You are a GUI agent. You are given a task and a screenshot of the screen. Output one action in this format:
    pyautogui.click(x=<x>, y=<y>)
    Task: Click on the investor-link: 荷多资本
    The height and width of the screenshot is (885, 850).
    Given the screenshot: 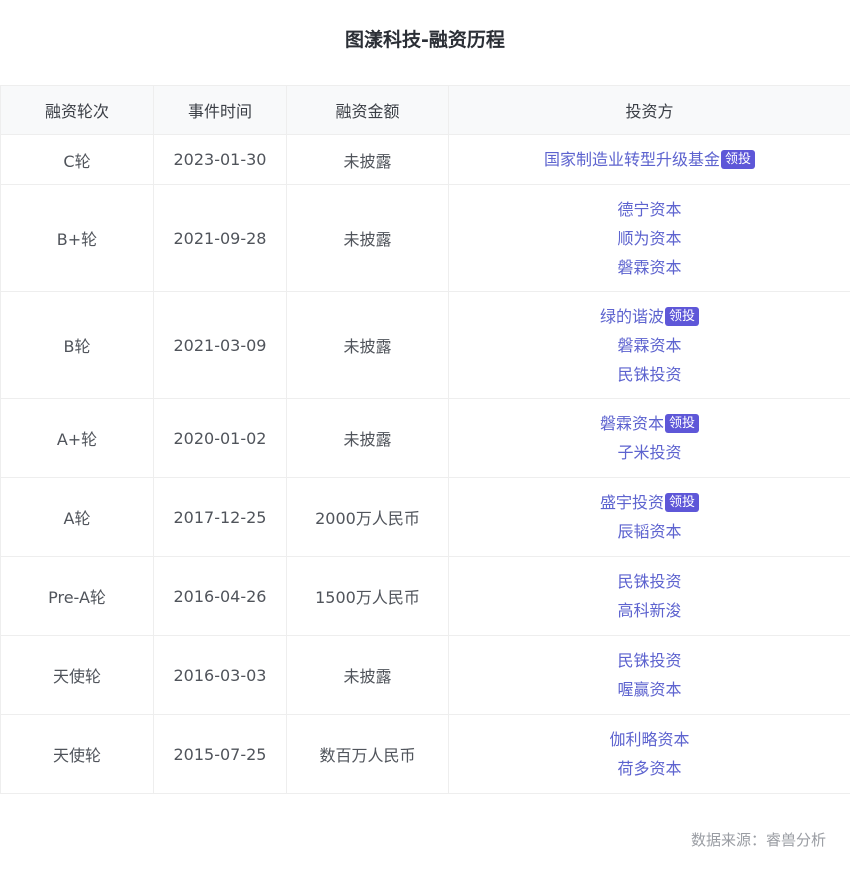 What is the action you would take?
    pyautogui.click(x=649, y=768)
    